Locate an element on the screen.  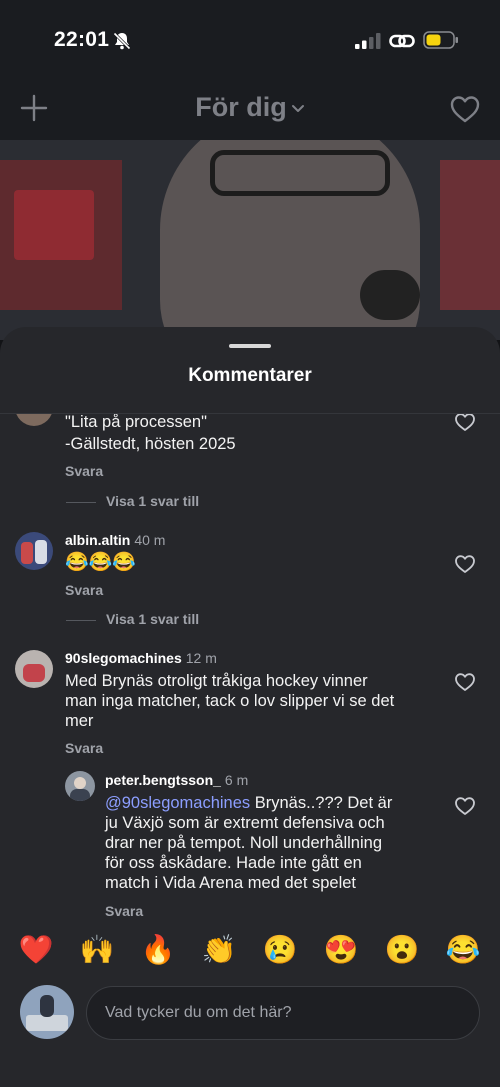
emoji-fire: 🔥 is located at coordinates (158, 950).